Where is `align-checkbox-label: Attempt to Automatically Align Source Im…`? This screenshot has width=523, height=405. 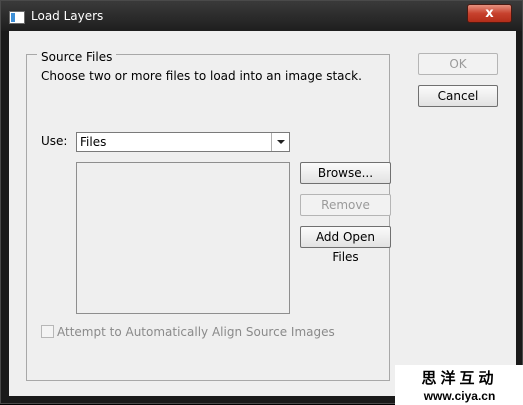
align-checkbox-label: Attempt to Automatically Align Source Im… is located at coordinates (196, 332).